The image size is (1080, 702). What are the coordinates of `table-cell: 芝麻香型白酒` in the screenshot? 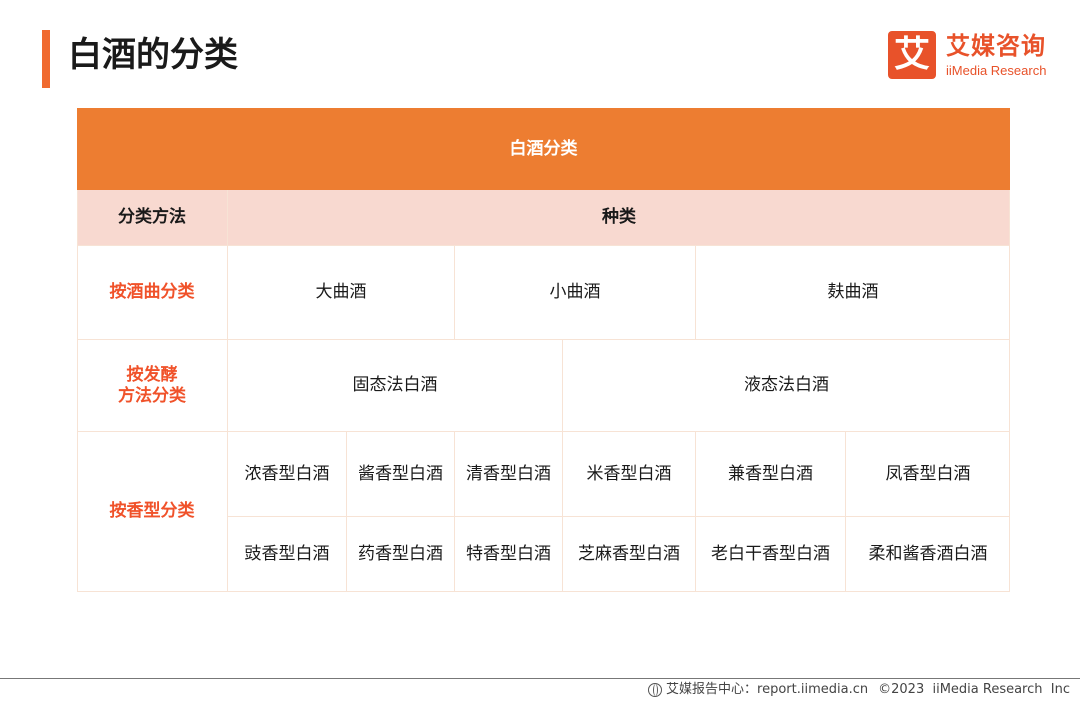 It's located at (629, 553).